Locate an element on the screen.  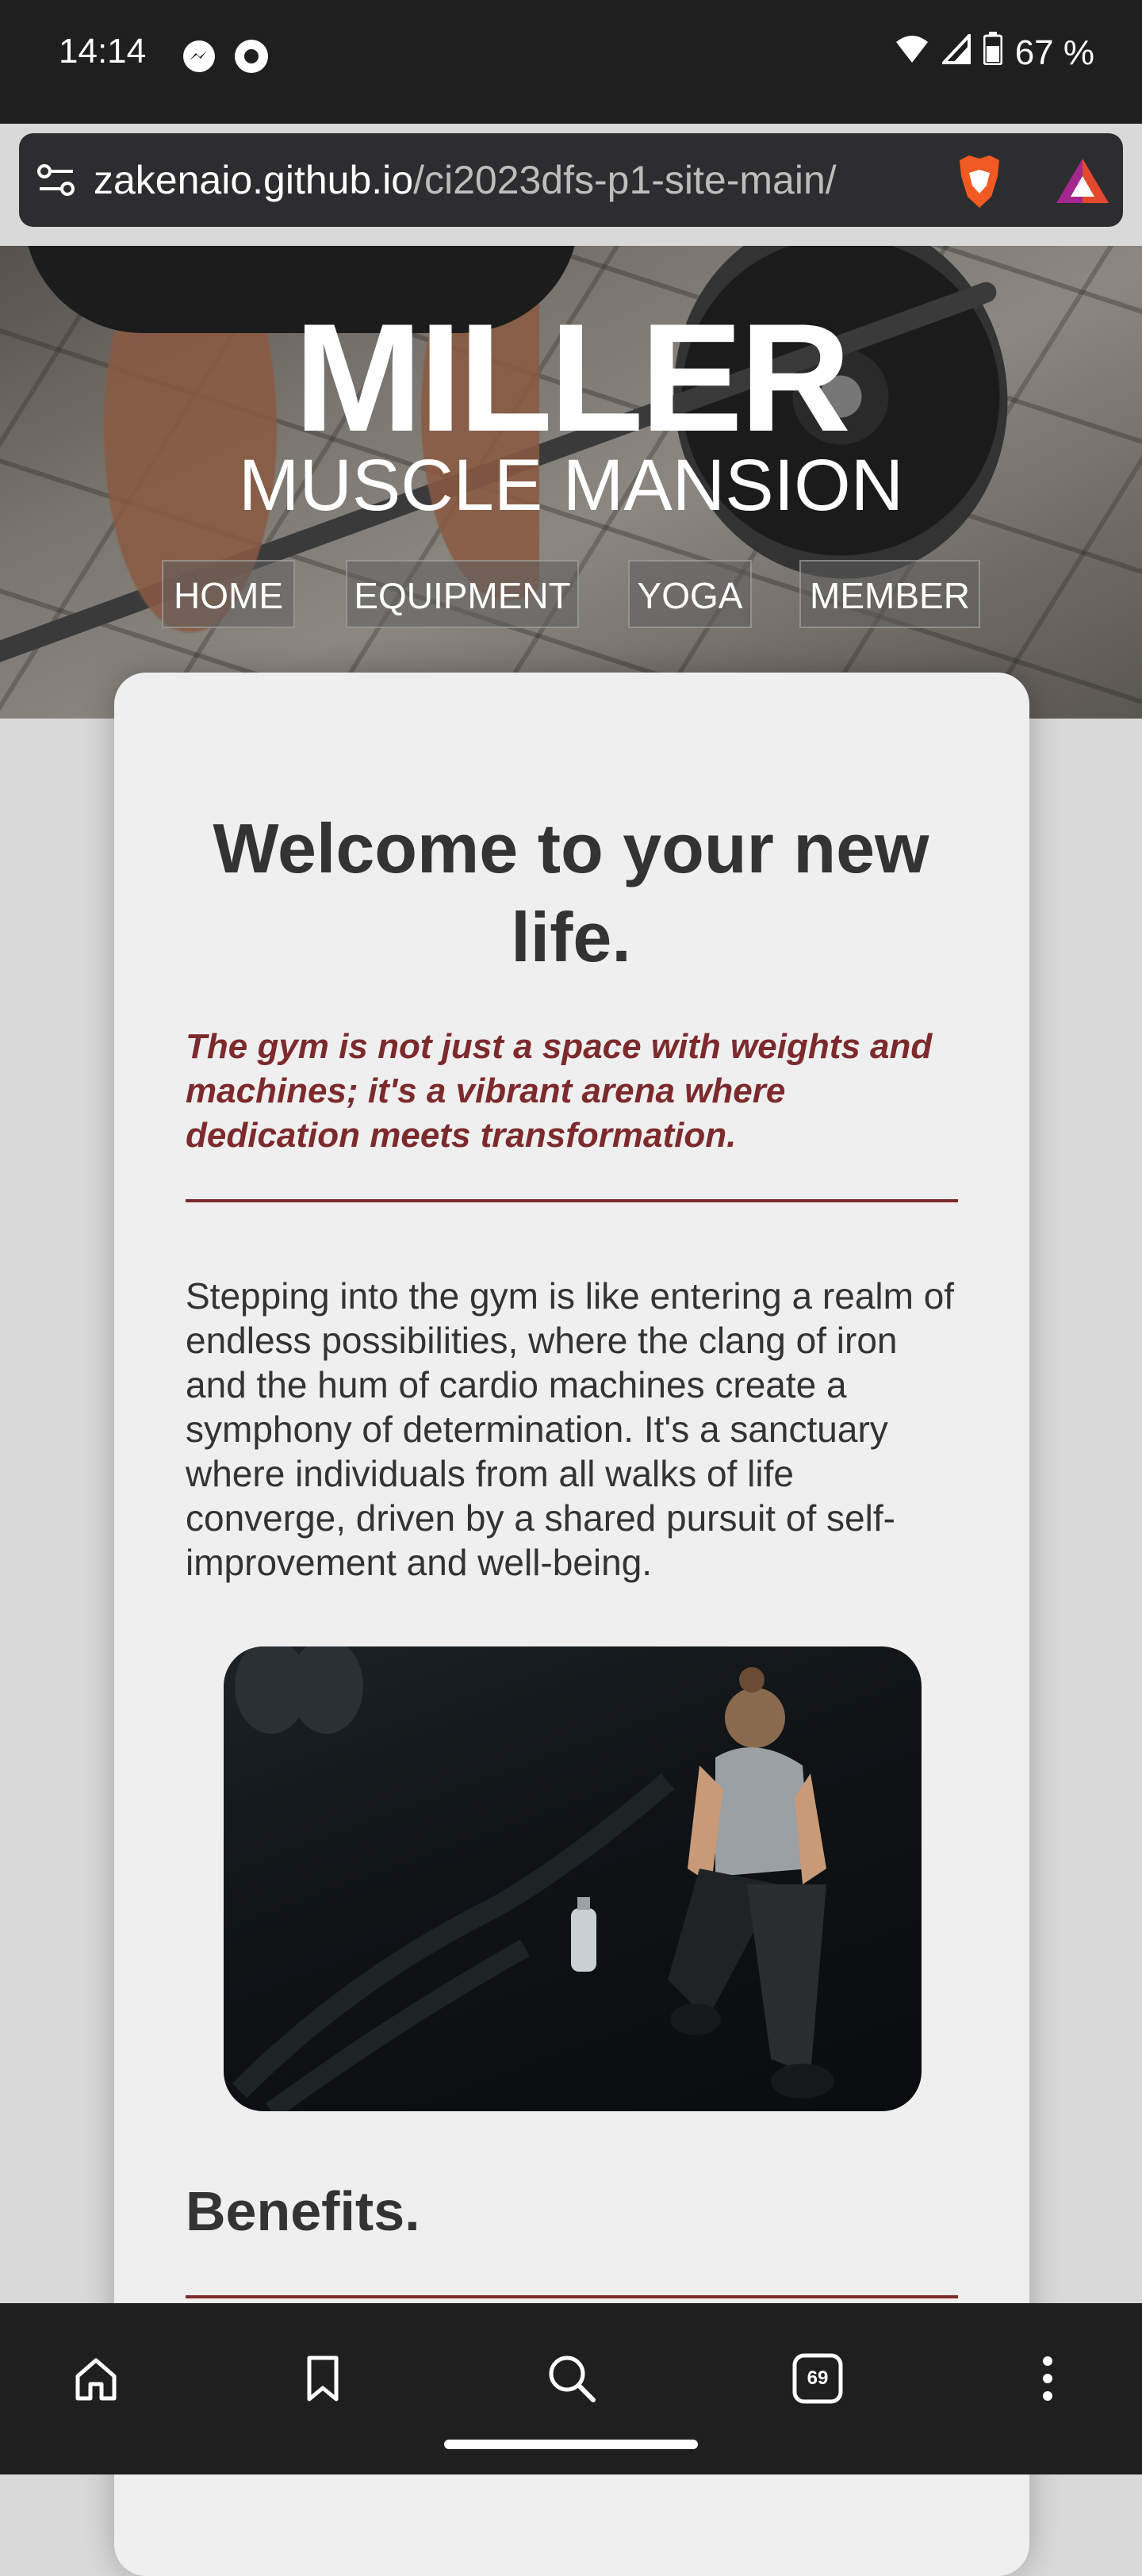
nav-home: HOME is located at coordinates (228, 594).